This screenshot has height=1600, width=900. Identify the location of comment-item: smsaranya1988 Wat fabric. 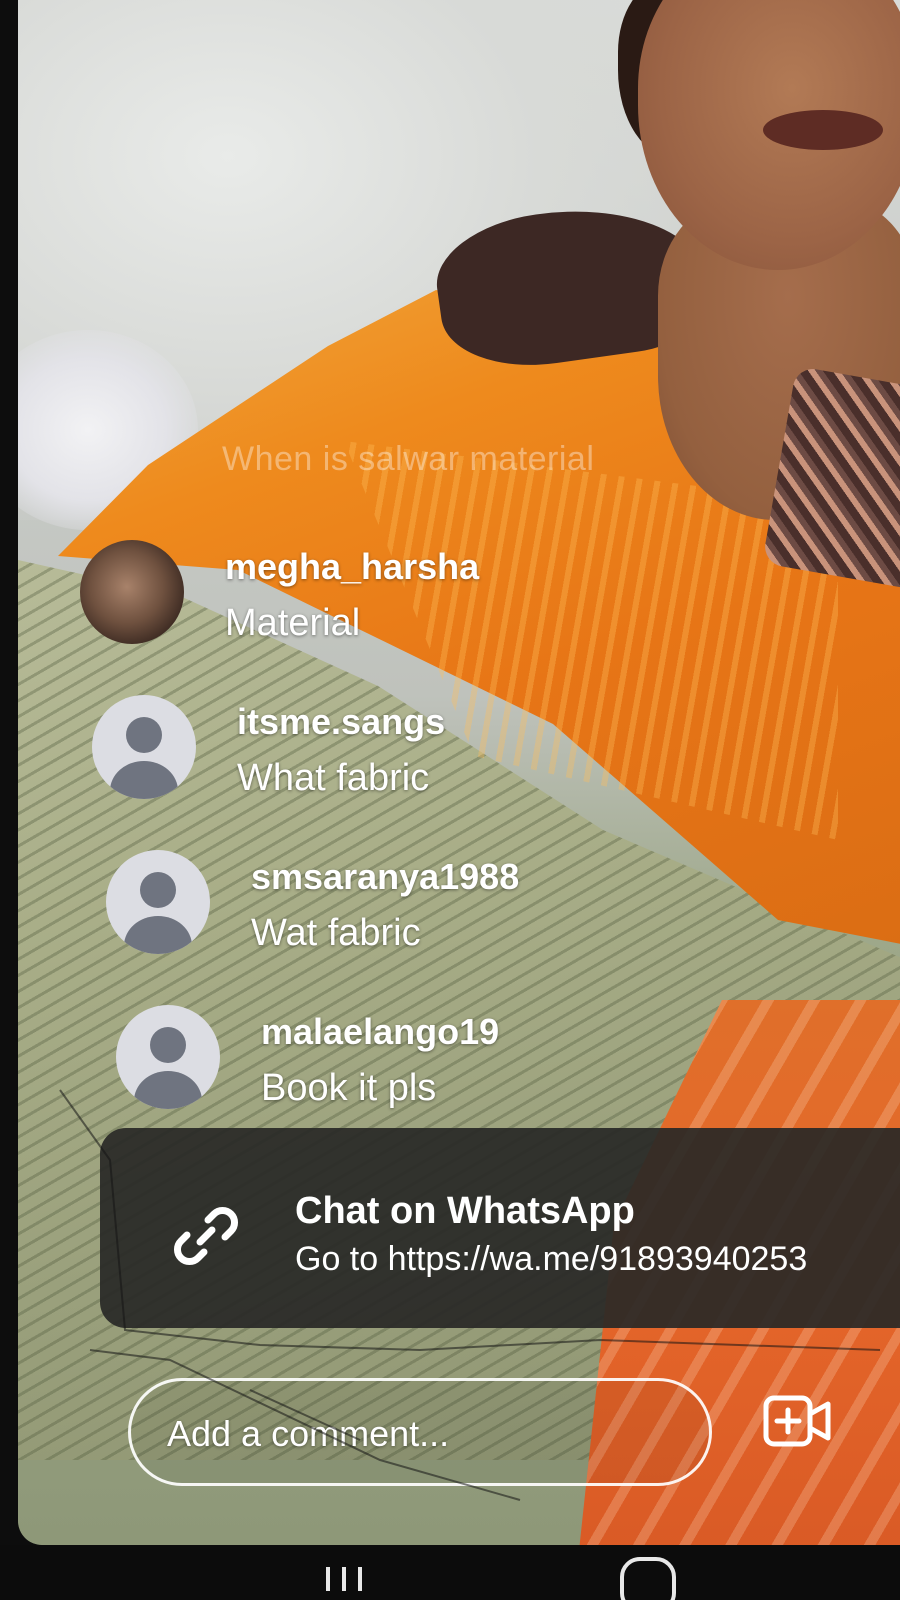
(496, 927).